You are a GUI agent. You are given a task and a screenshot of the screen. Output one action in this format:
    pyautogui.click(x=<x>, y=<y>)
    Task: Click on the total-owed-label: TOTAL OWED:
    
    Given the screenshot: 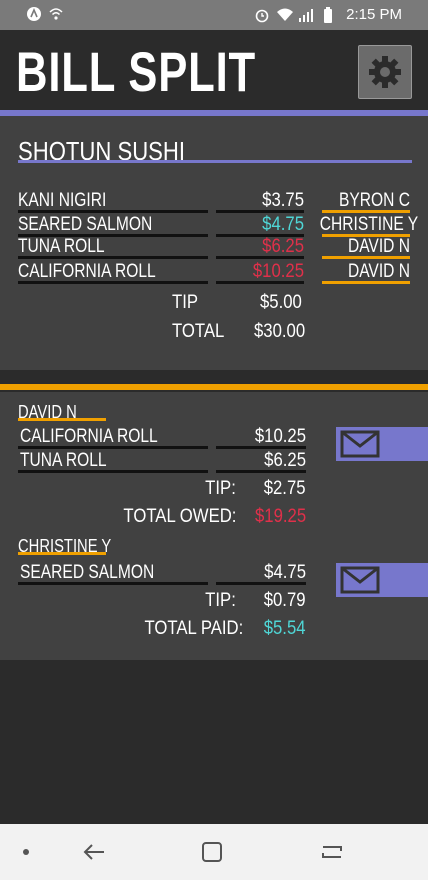 What is the action you would take?
    pyautogui.click(x=179, y=516)
    